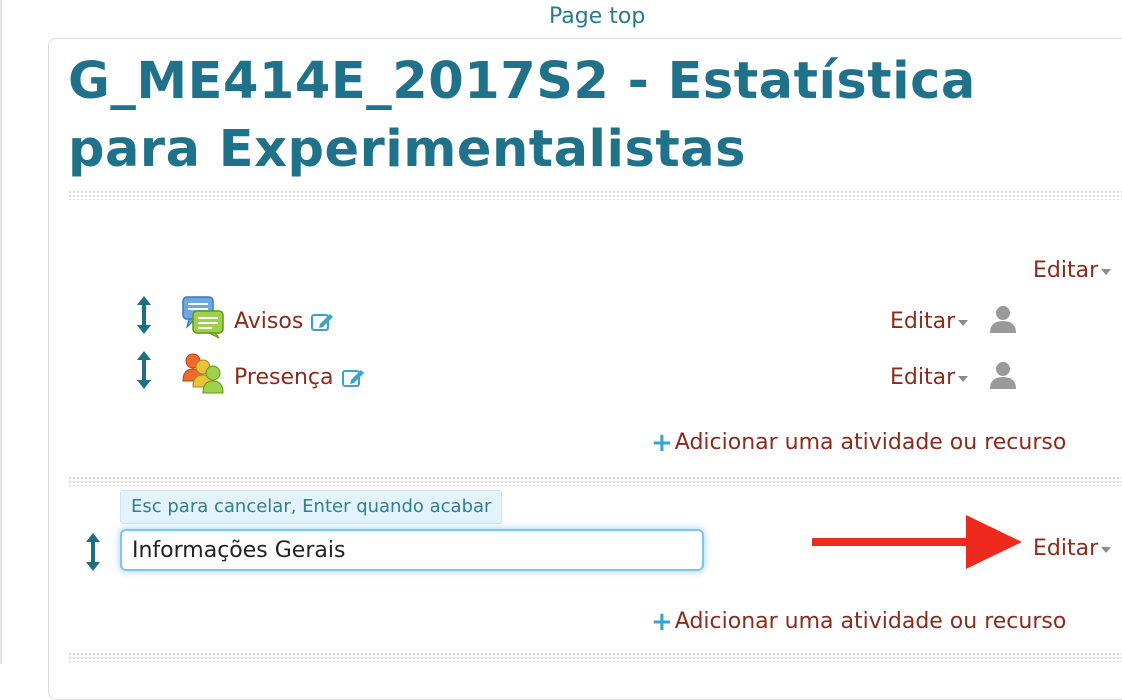 The height and width of the screenshot is (700, 1122). What do you see at coordinates (284, 377) in the screenshot?
I see `activity-name: Presença` at bounding box center [284, 377].